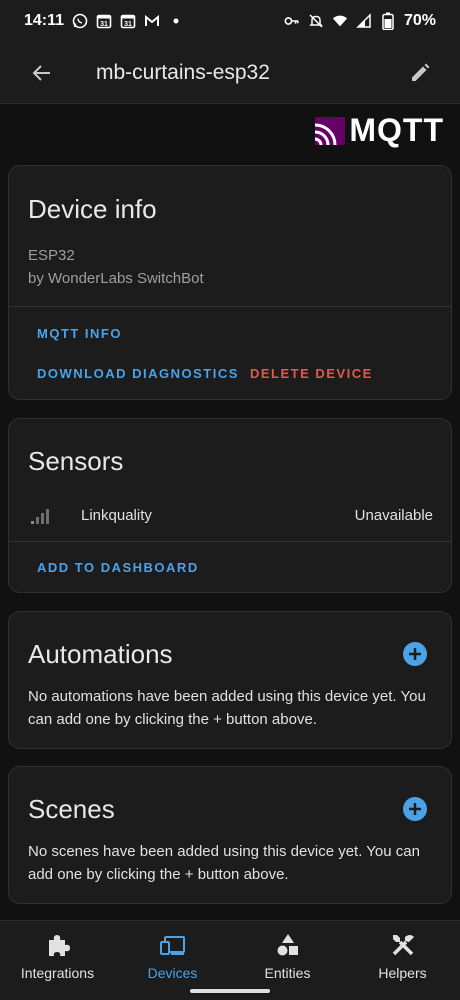 The height and width of the screenshot is (1000, 460). I want to click on app-bar: mb-curtains-esp32, so click(230, 73).